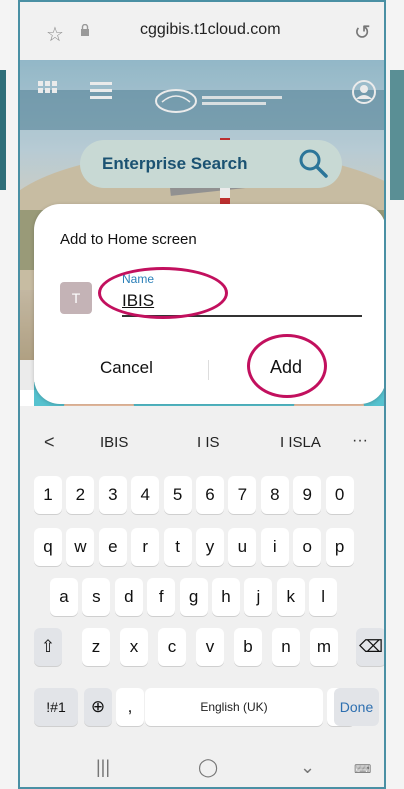 The image size is (404, 789). I want to click on suggestion-1: IBIS, so click(114, 442).